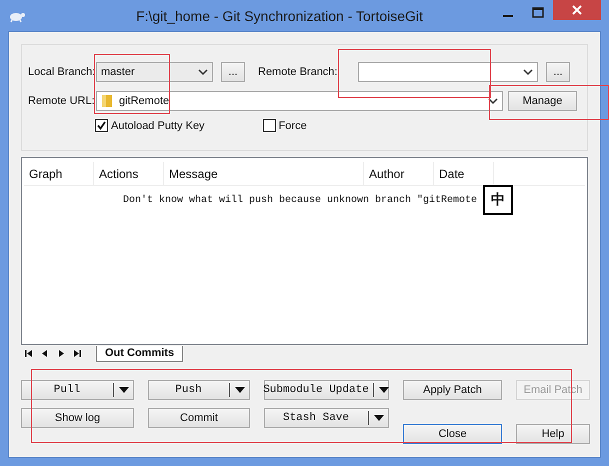 Image resolution: width=609 pixels, height=466 pixels. I want to click on folder-icon, so click(107, 101).